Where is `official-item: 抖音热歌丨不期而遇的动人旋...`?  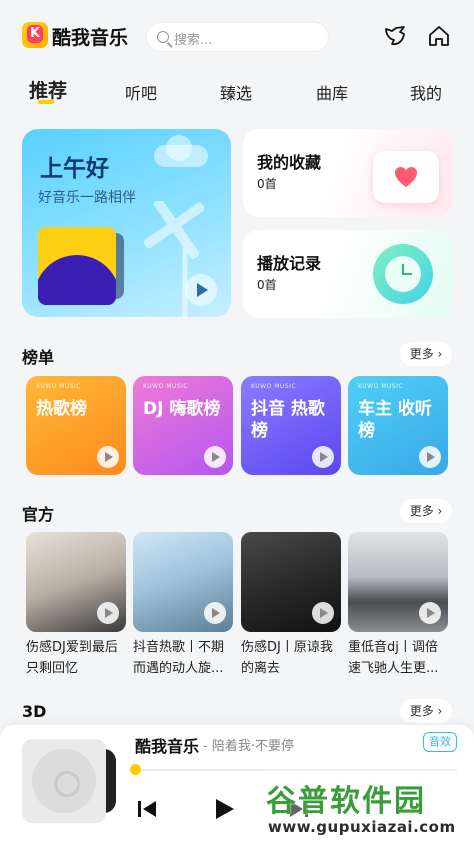
official-item: 抖音热歌丨不期而遇的动人旋... is located at coordinates (183, 605).